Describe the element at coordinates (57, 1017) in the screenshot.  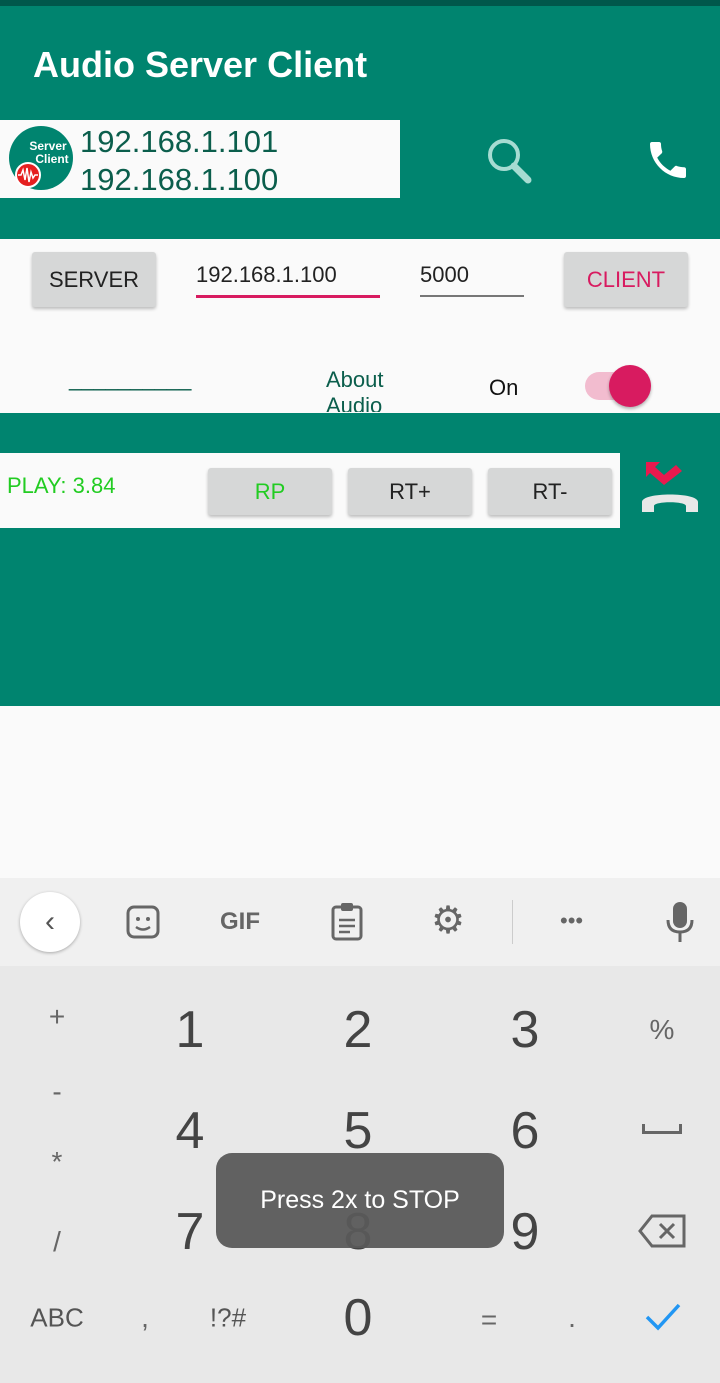
I see `key-plus: +` at that location.